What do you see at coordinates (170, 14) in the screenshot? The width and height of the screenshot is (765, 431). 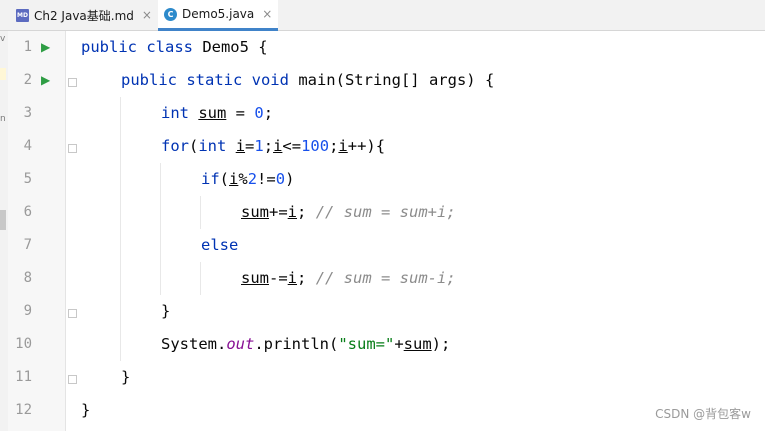 I see `java-class-icon: C` at bounding box center [170, 14].